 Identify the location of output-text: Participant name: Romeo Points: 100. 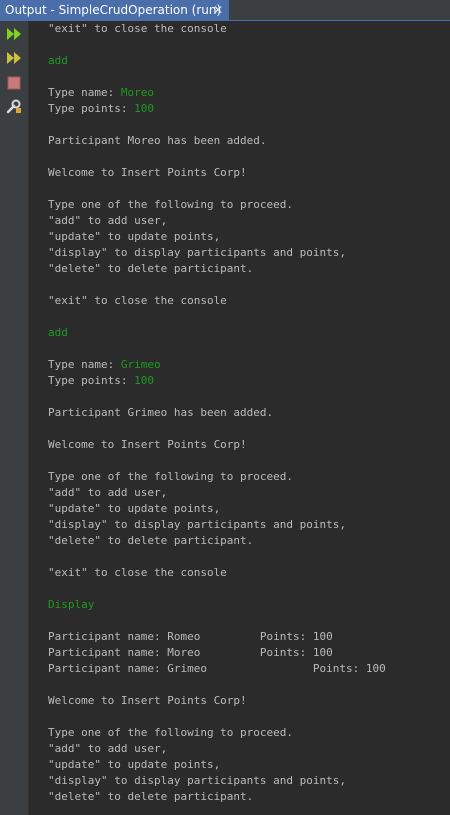
(190, 636).